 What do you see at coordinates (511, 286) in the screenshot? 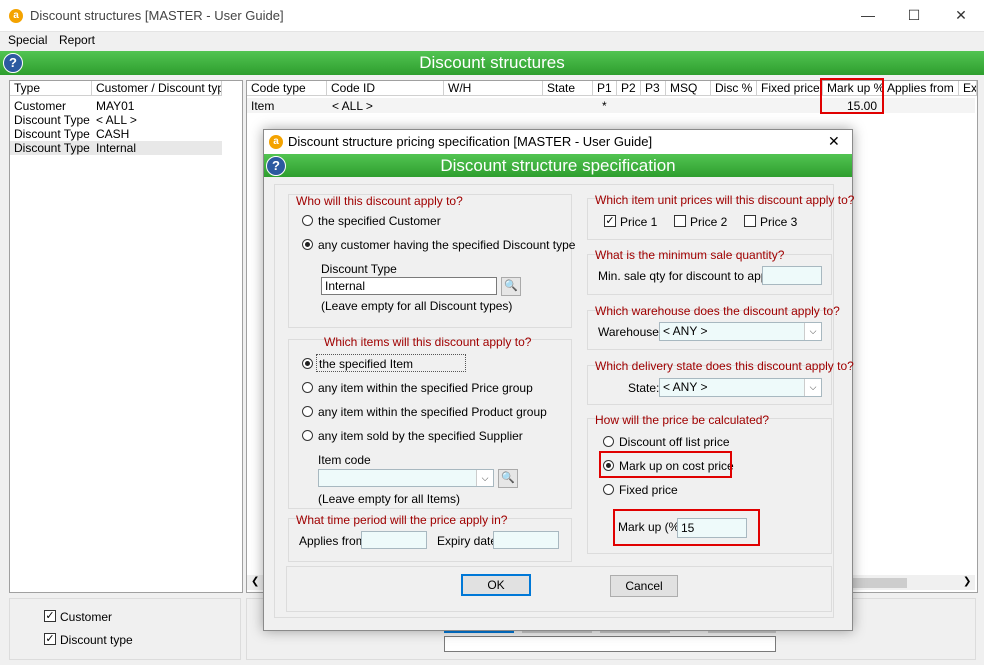
I see `discount-type-lookup-icon: 🔍` at bounding box center [511, 286].